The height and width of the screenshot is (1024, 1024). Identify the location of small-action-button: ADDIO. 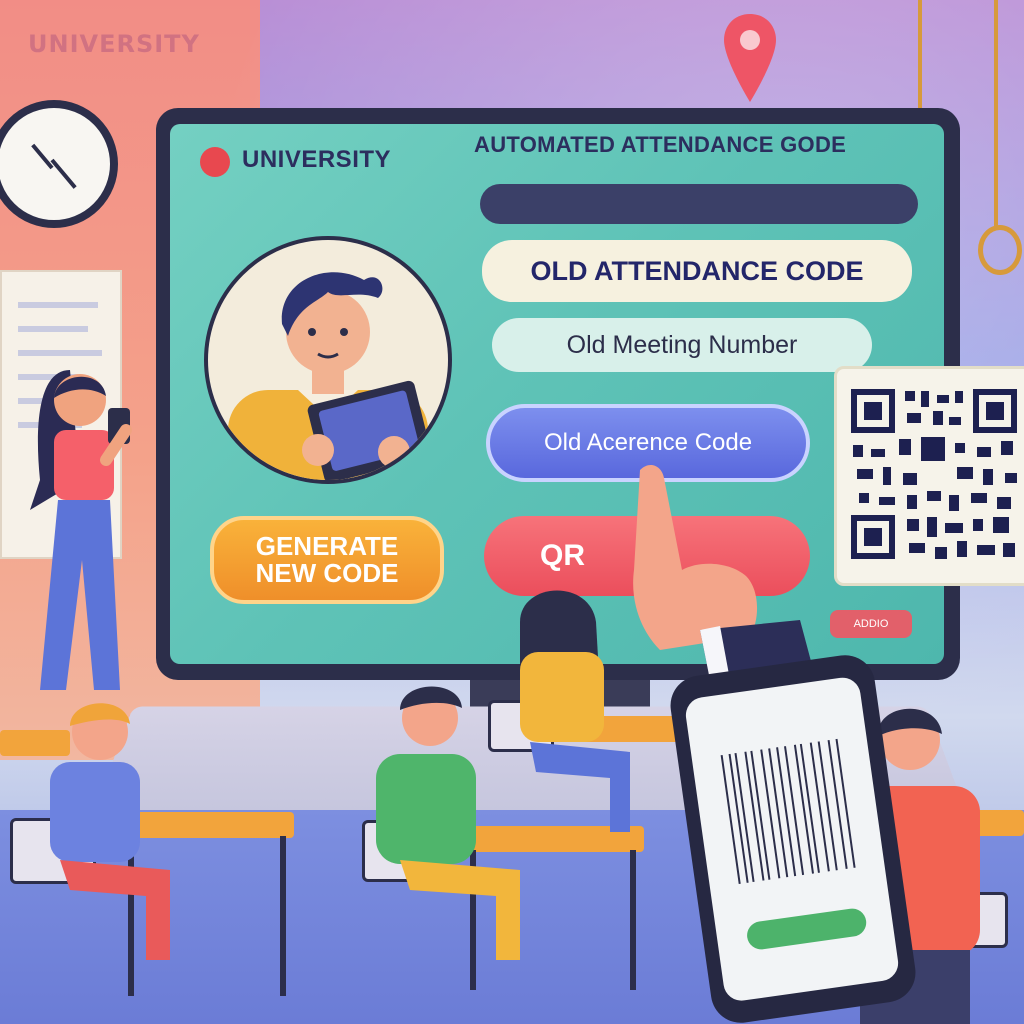
(871, 624).